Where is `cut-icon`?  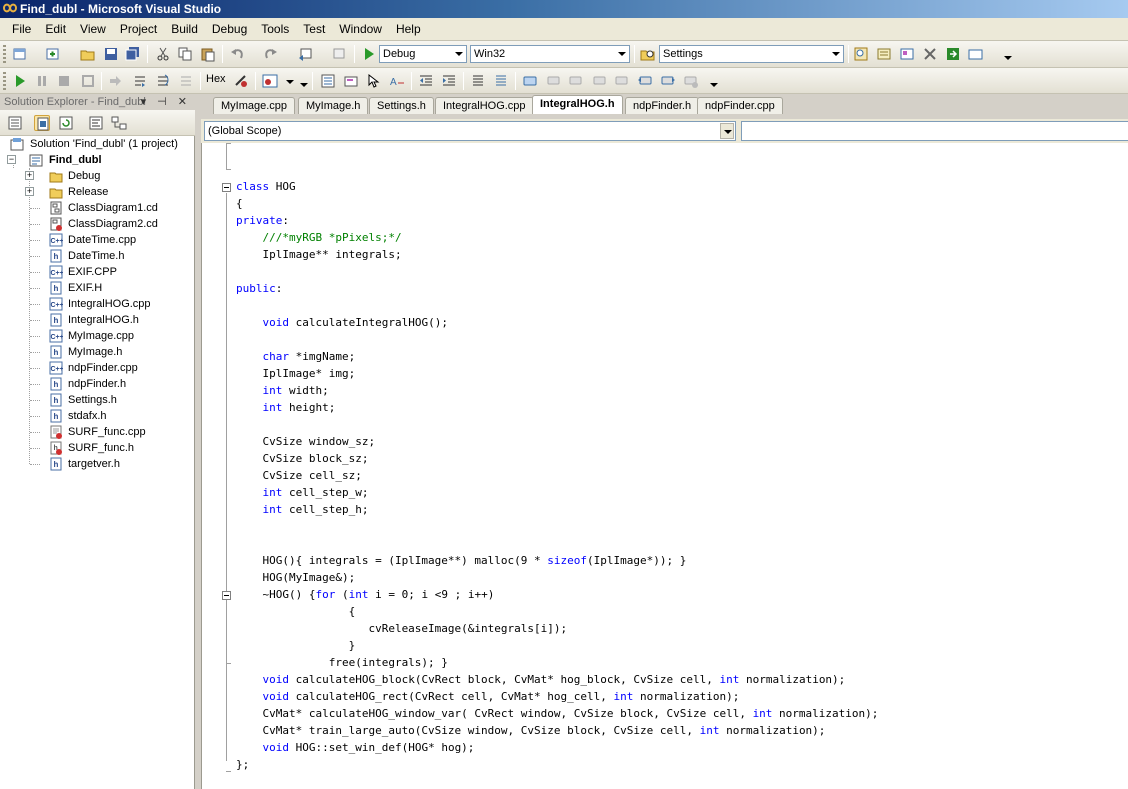 cut-icon is located at coordinates (163, 54).